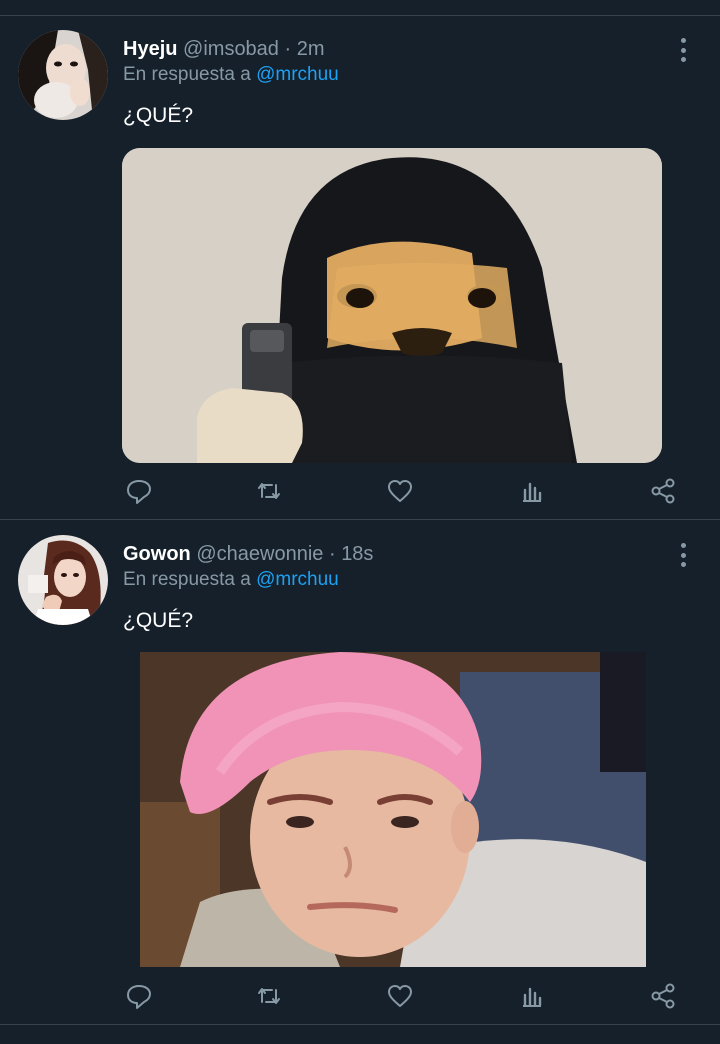 The height and width of the screenshot is (1044, 720). What do you see at coordinates (360, 15) in the screenshot?
I see `top-divider` at bounding box center [360, 15].